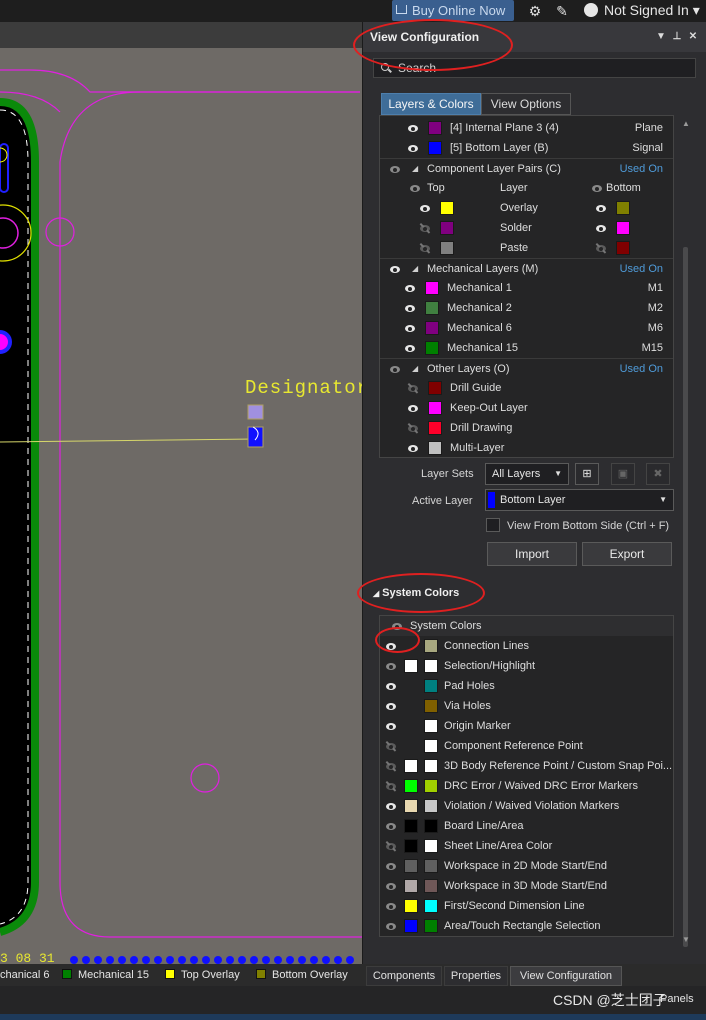  I want to click on list-item: Connection Lines, so click(526, 646).